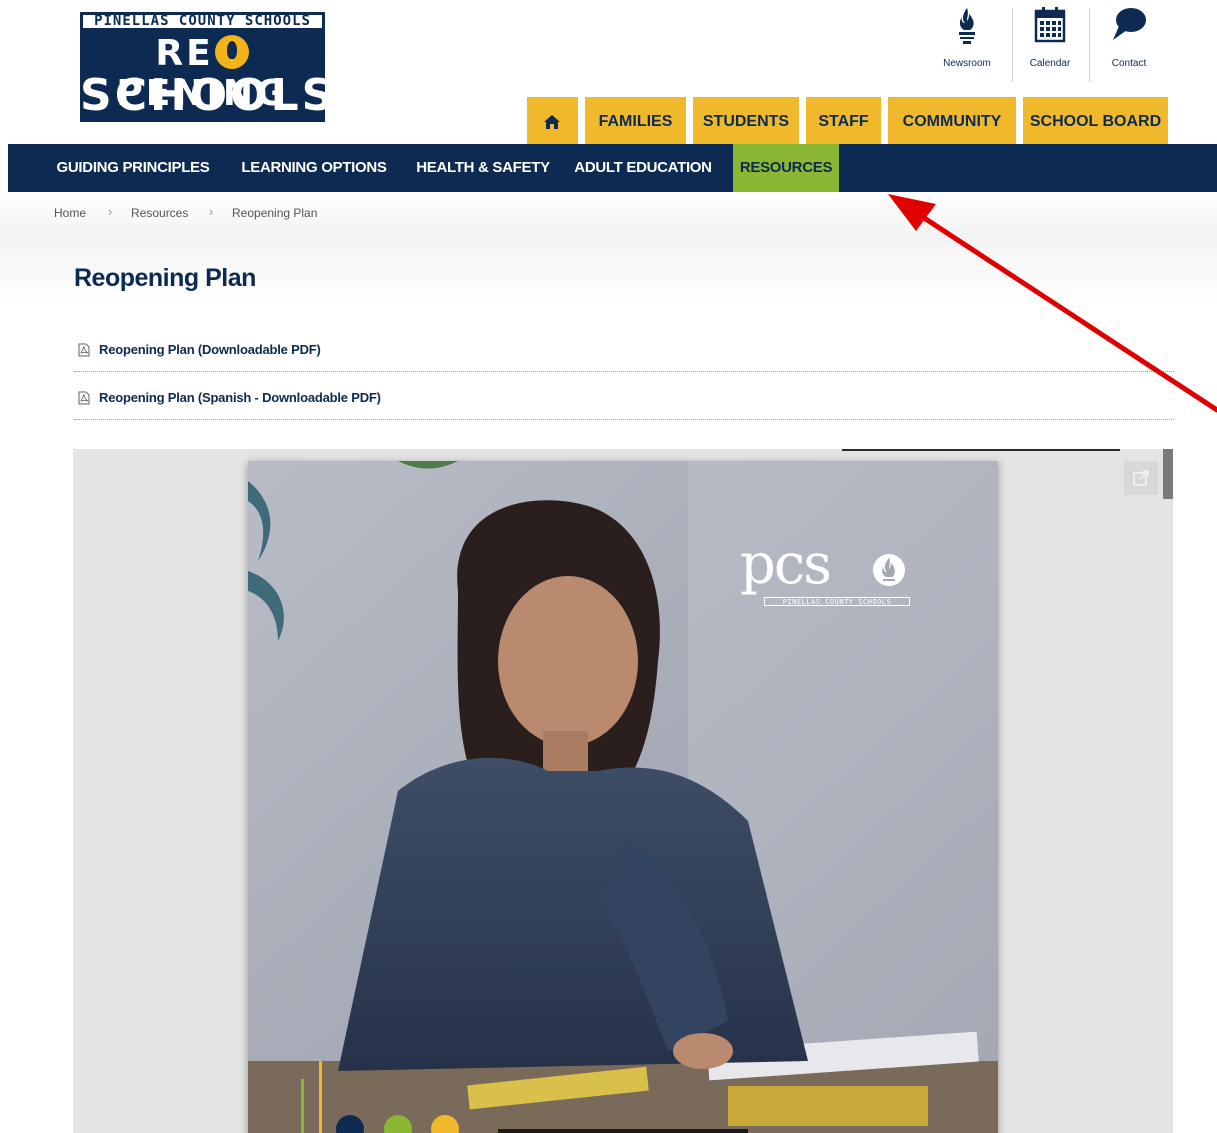  Describe the element at coordinates (165, 278) in the screenshot. I see `page-title: Reopening Plan` at that location.